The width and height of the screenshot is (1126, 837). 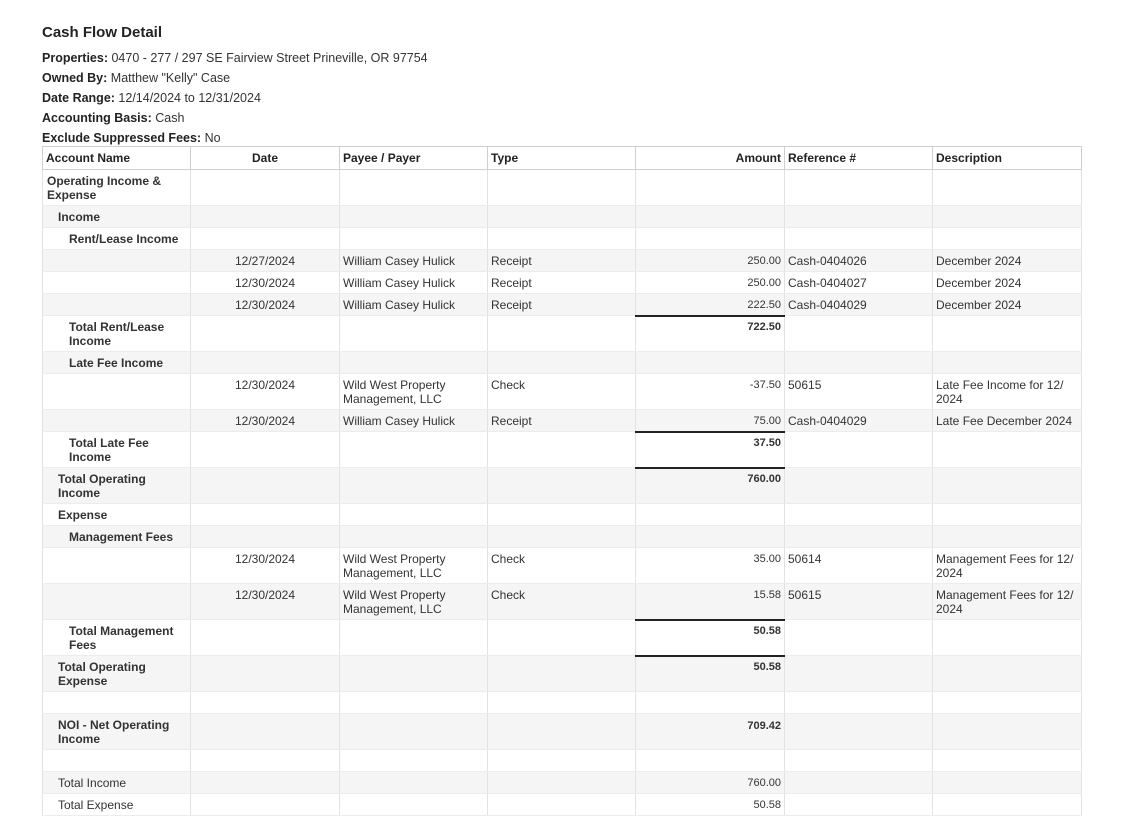 What do you see at coordinates (710, 804) in the screenshot?
I see `summary-amount: 50.58` at bounding box center [710, 804].